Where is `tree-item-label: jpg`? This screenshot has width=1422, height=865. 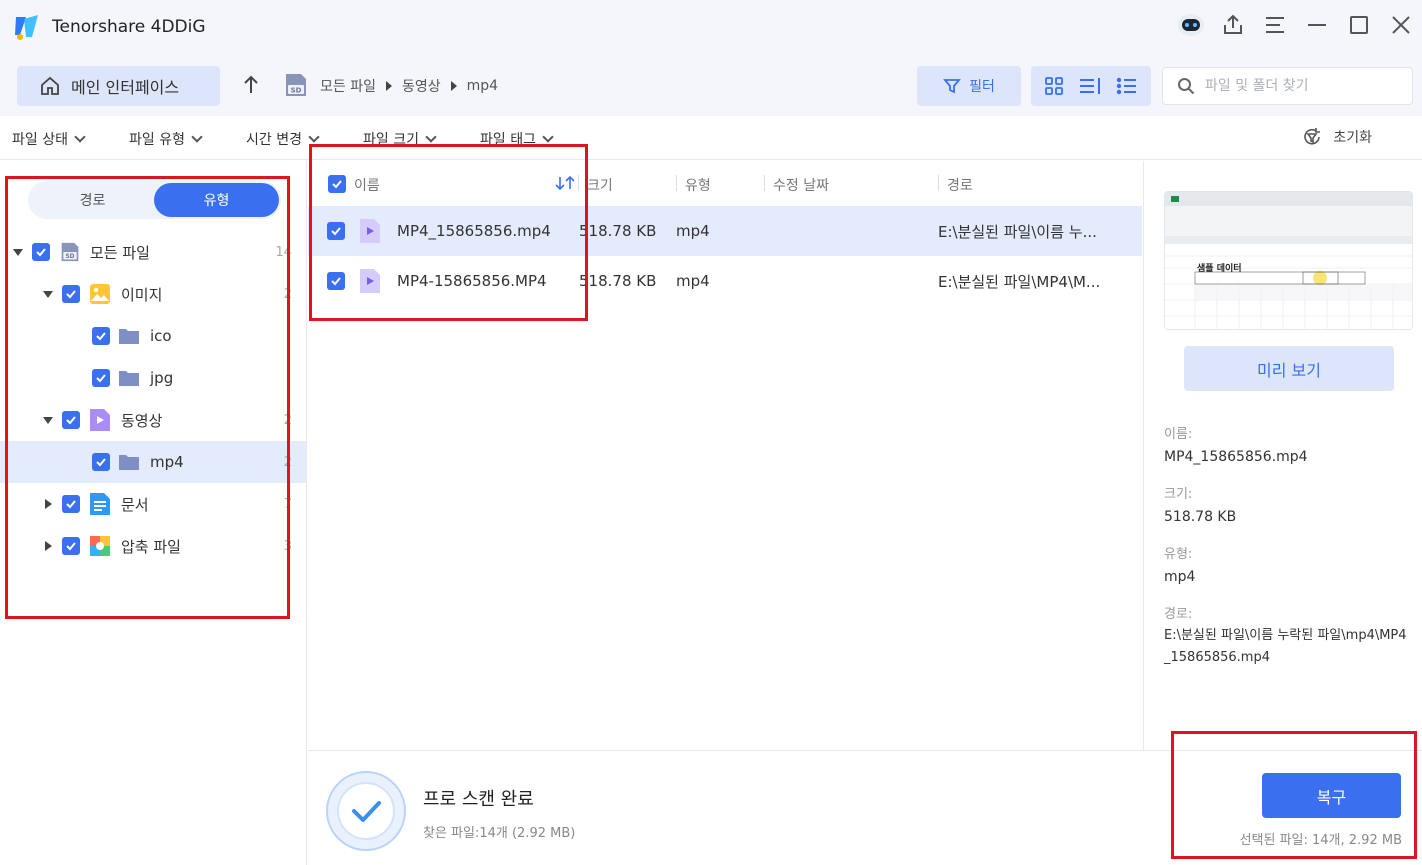 tree-item-label: jpg is located at coordinates (162, 378).